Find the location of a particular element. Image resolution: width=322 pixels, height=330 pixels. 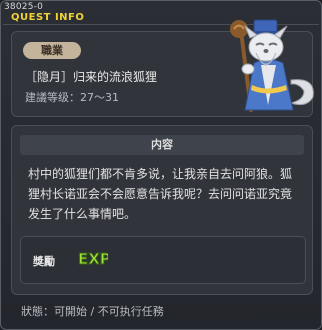

exp-reward-icon: EXP is located at coordinates (93, 259).